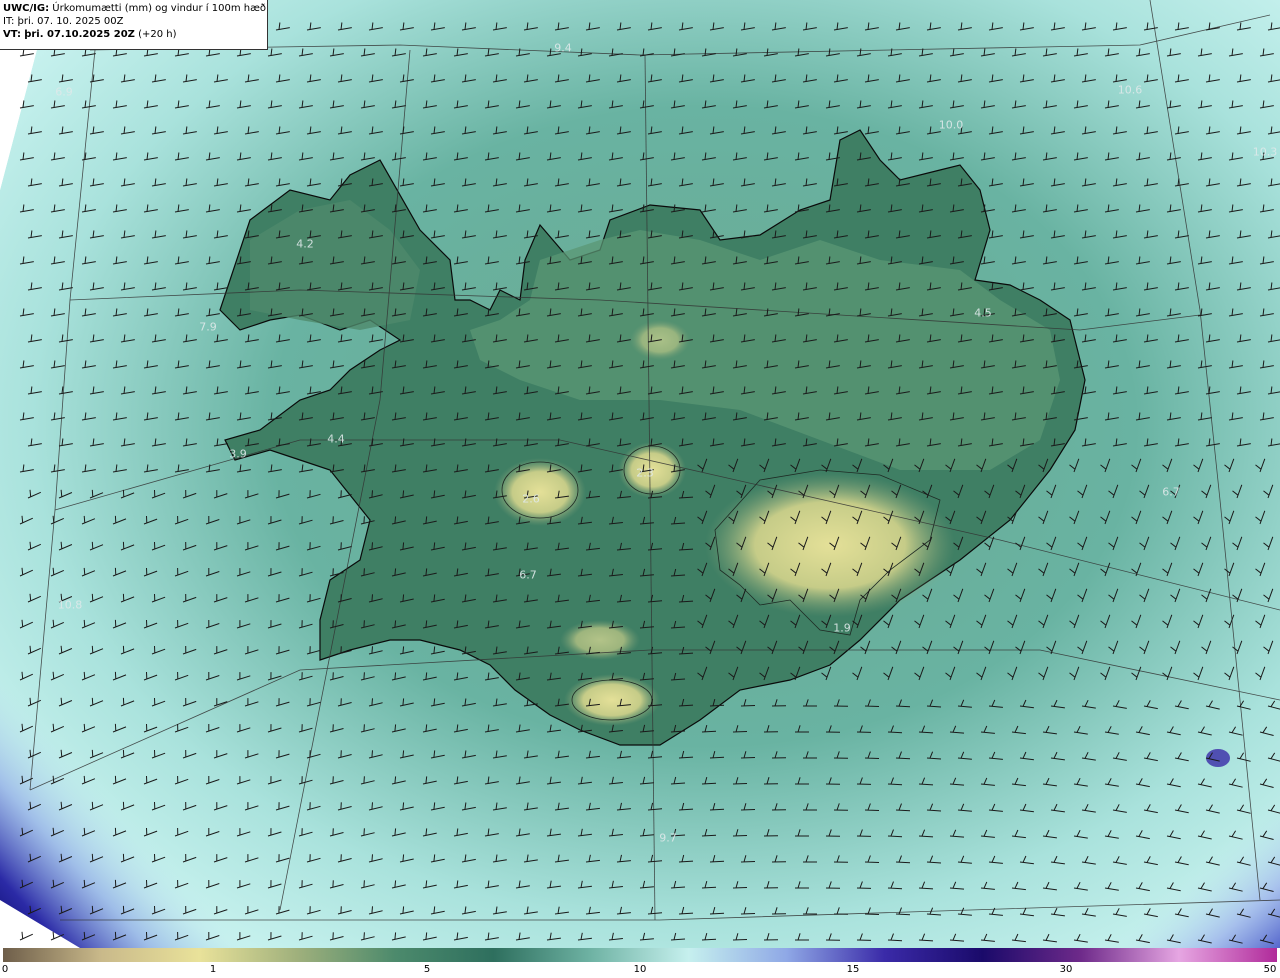  Describe the element at coordinates (157, 34) in the screenshot. I see `vt-offset: (+20 h)` at that location.